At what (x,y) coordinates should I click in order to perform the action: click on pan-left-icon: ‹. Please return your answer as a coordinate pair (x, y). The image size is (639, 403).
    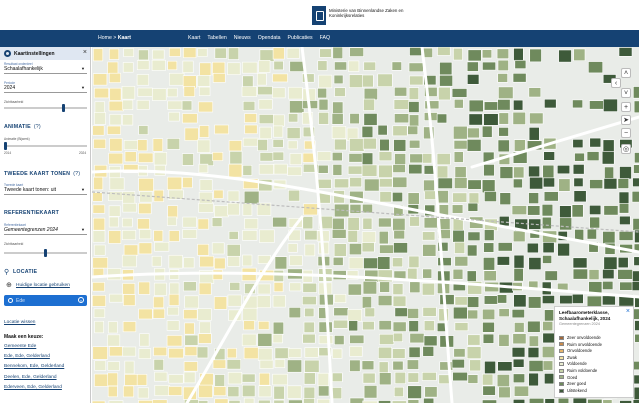
    Looking at the image, I should click on (616, 83).